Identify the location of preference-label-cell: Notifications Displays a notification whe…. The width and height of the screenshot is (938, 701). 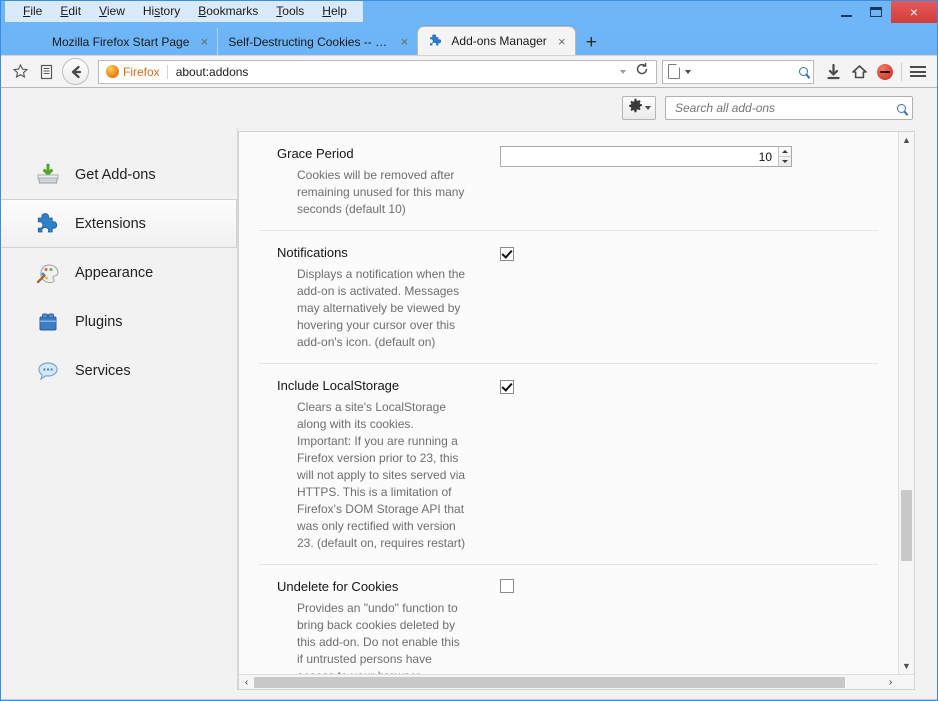
(370, 298).